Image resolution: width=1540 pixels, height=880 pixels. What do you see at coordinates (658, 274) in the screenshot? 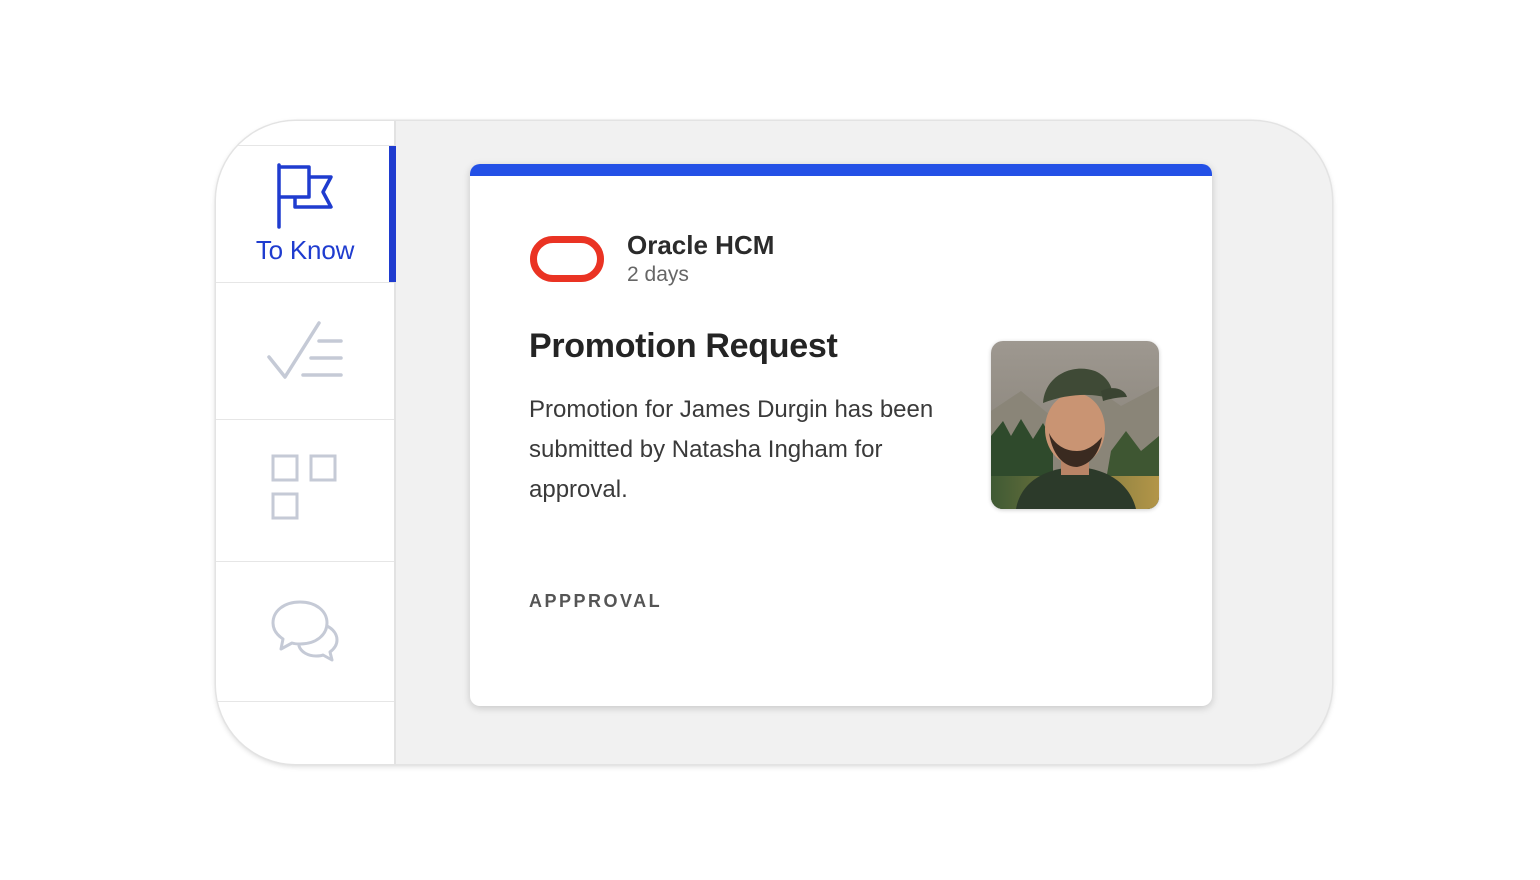
I see `timestamp: 2 days` at bounding box center [658, 274].